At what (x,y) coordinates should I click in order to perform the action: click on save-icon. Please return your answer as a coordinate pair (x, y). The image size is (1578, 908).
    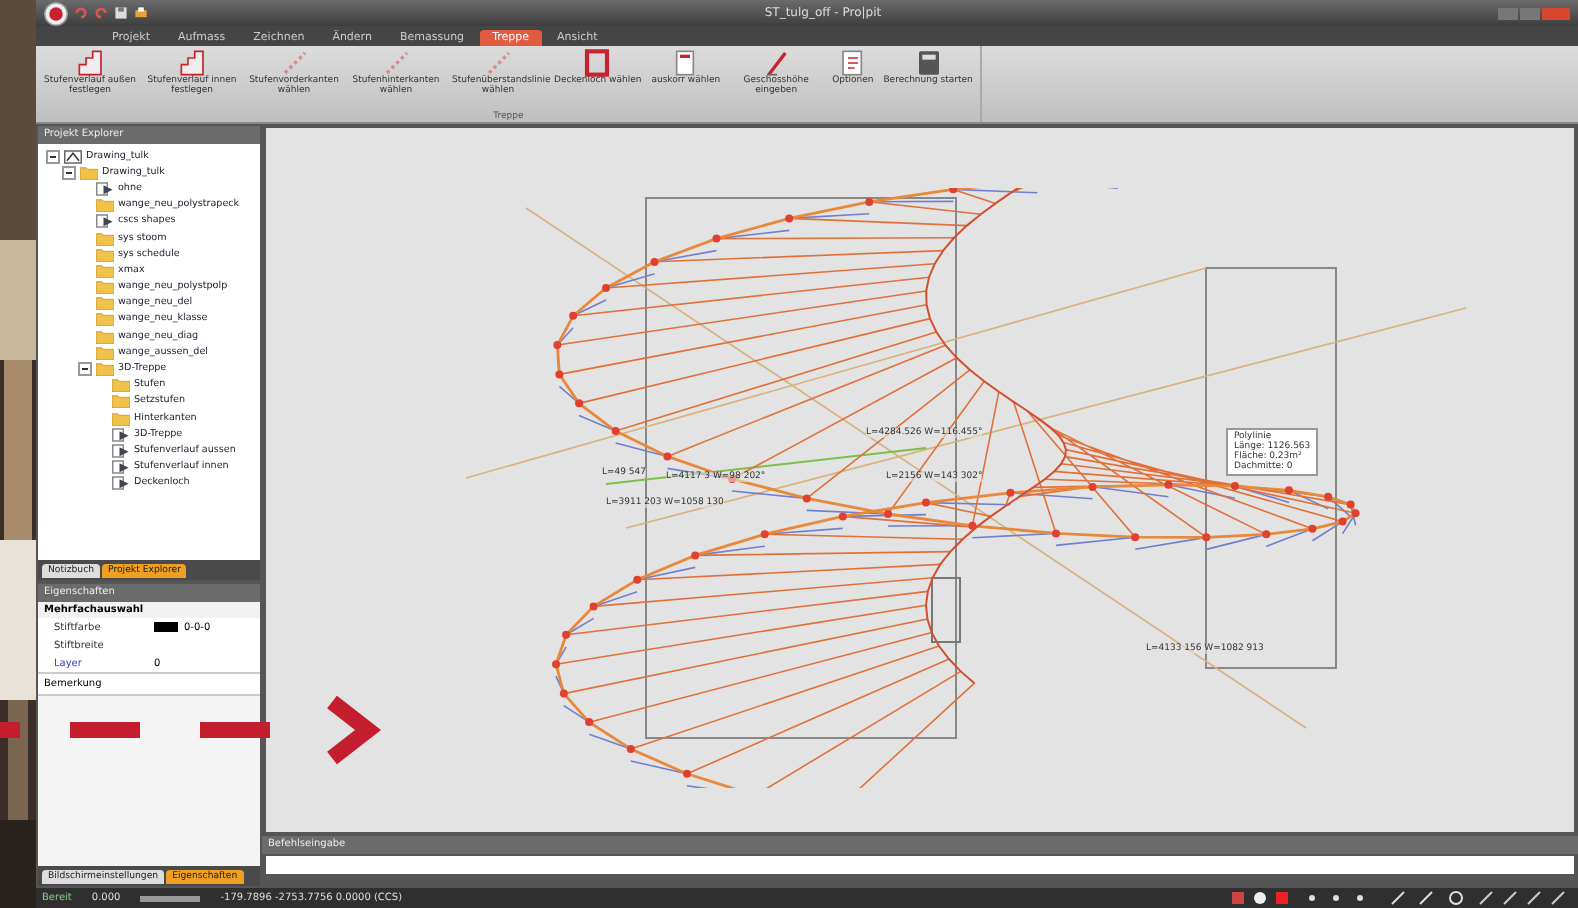
    Looking at the image, I should click on (121, 13).